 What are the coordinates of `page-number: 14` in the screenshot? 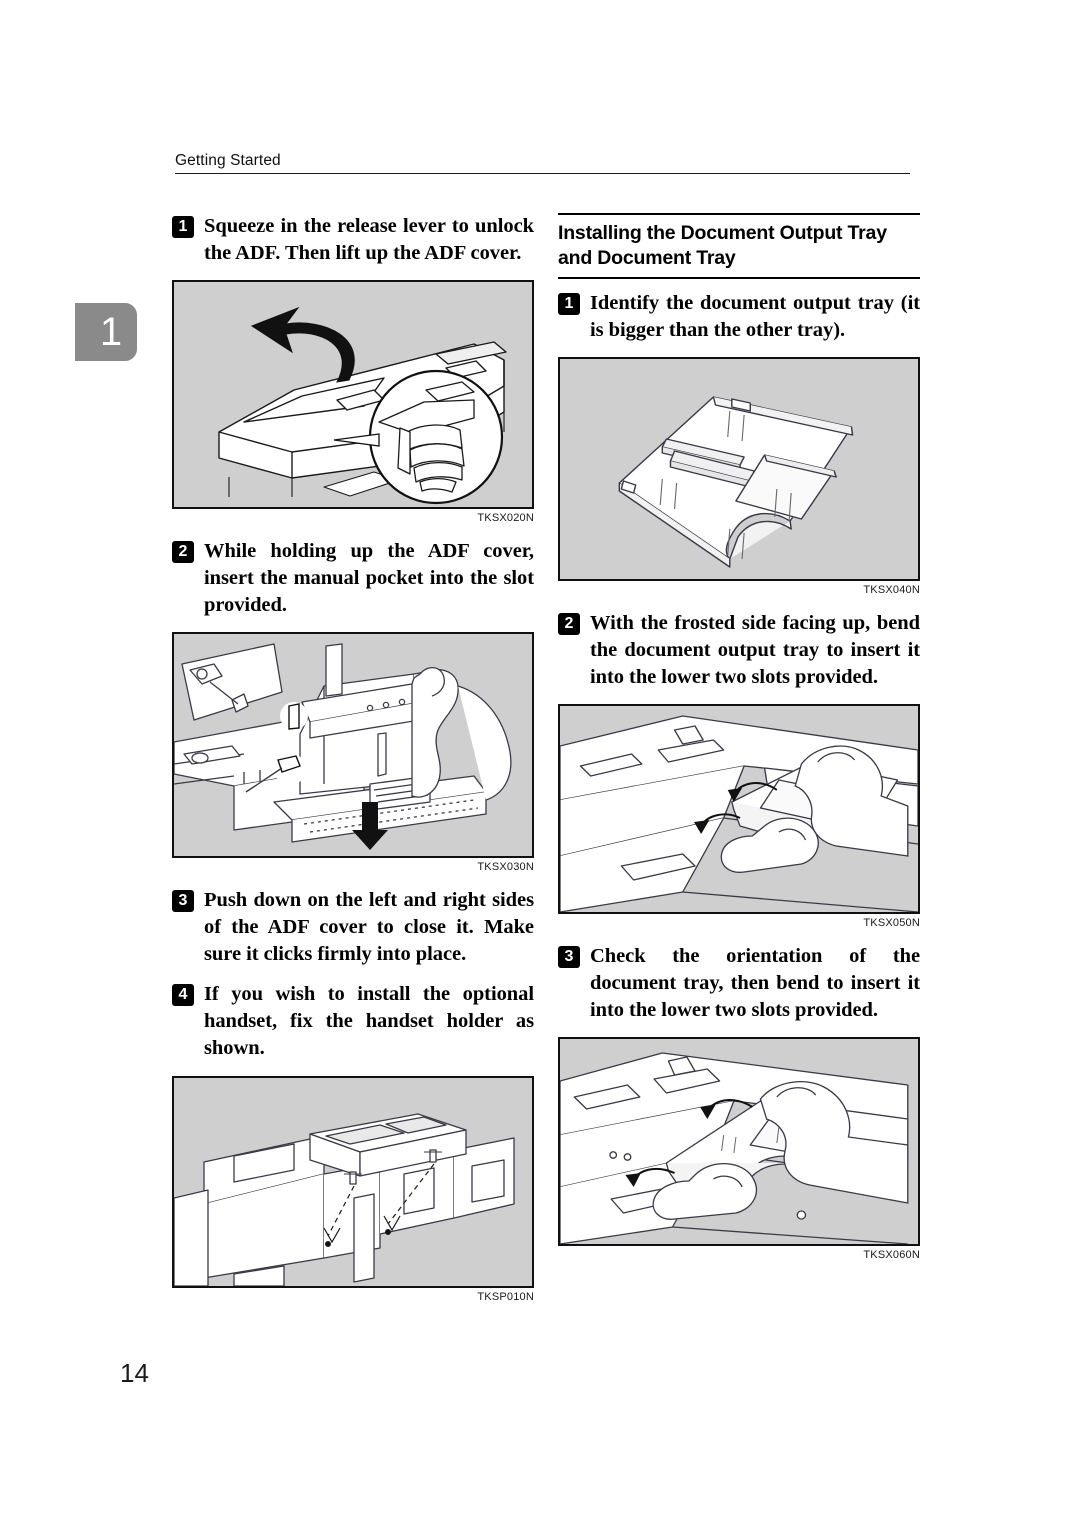 It's located at (134, 1373).